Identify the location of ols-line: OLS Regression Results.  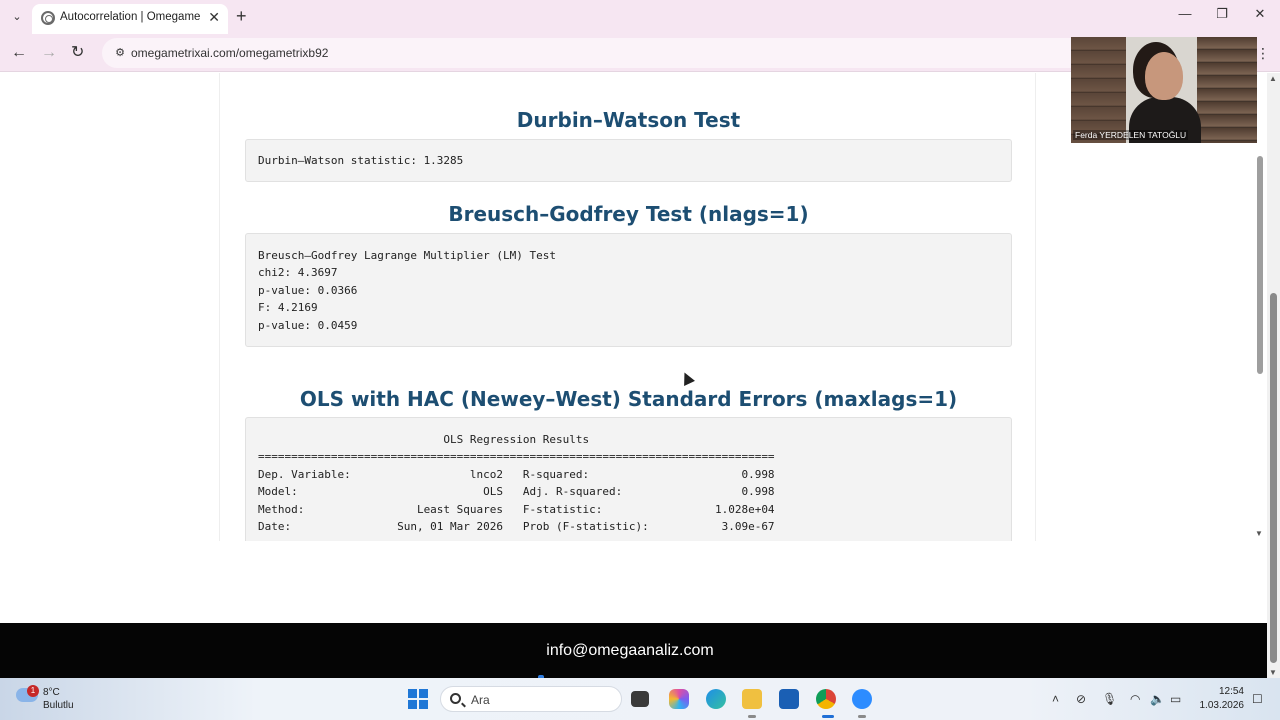
(516, 439).